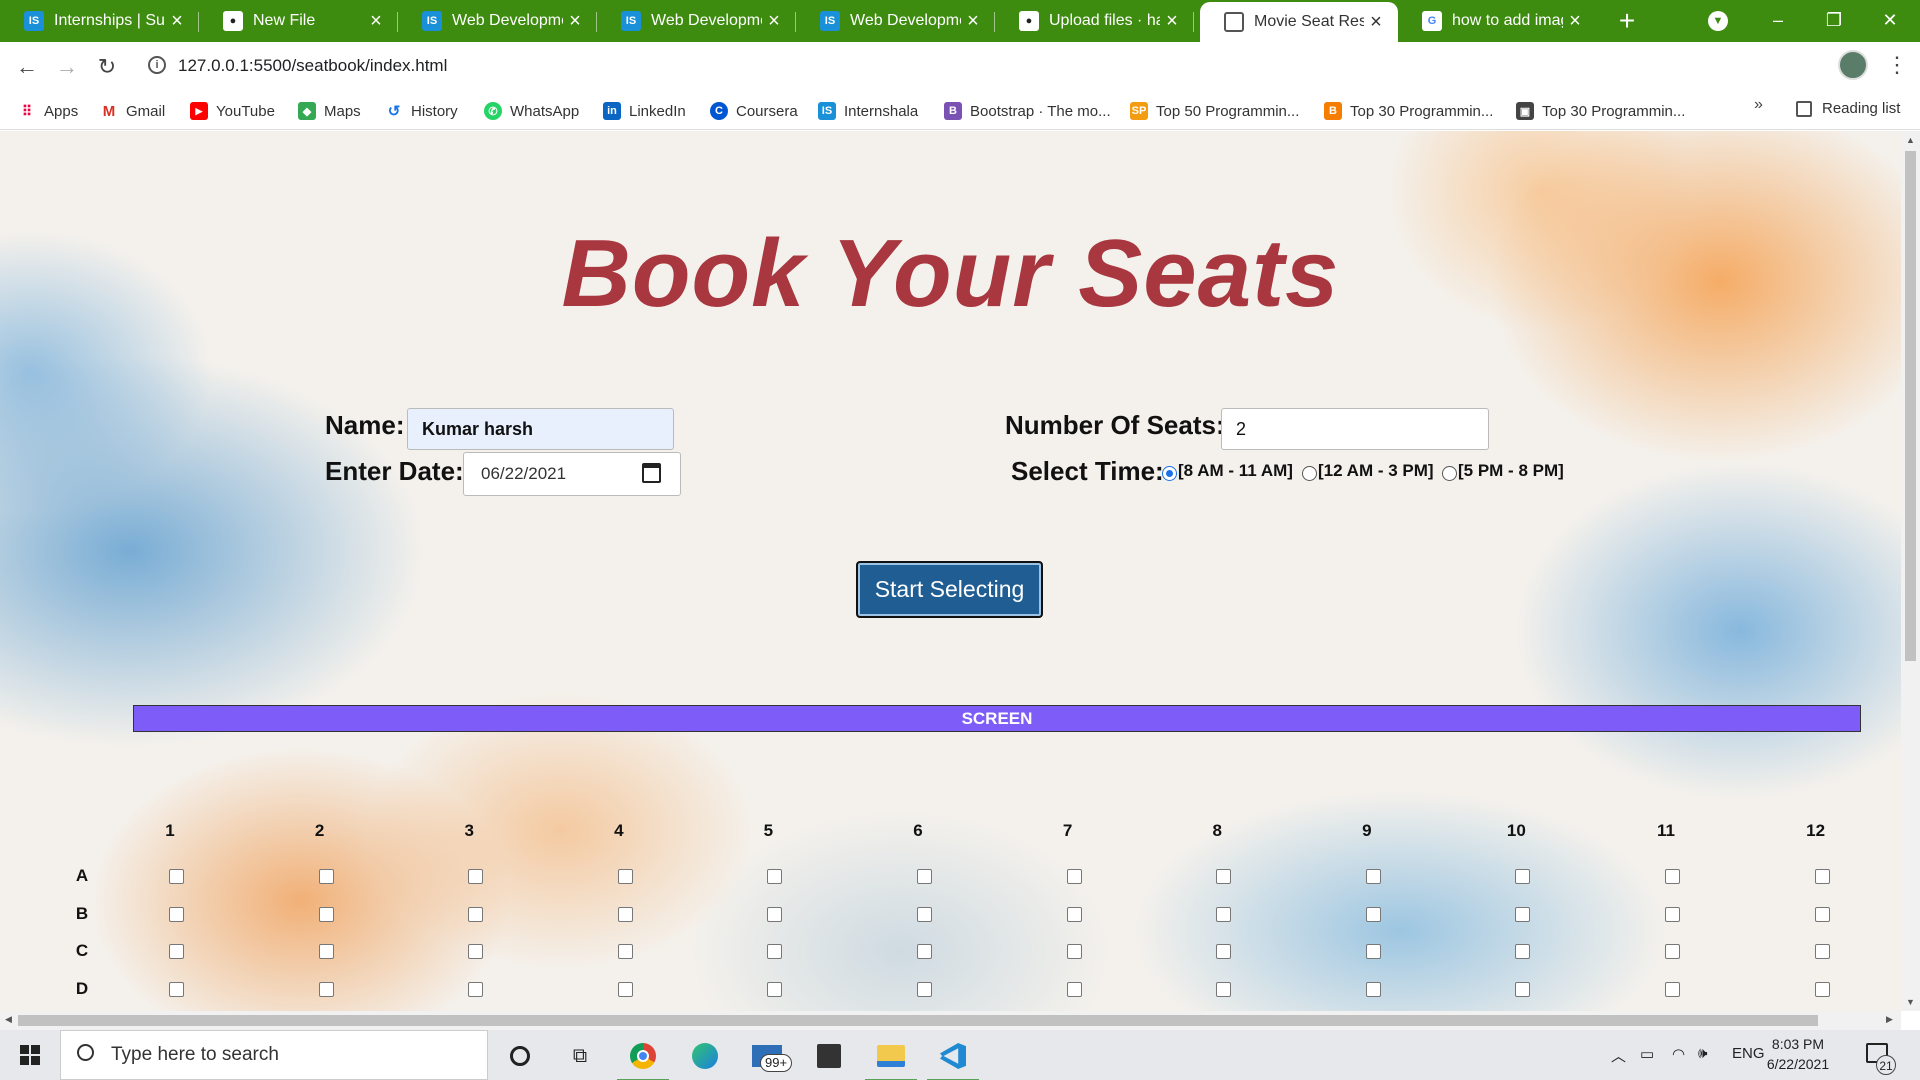 The height and width of the screenshot is (1080, 1920). What do you see at coordinates (274, 1055) in the screenshot?
I see `taskbar-search: Type here to search` at bounding box center [274, 1055].